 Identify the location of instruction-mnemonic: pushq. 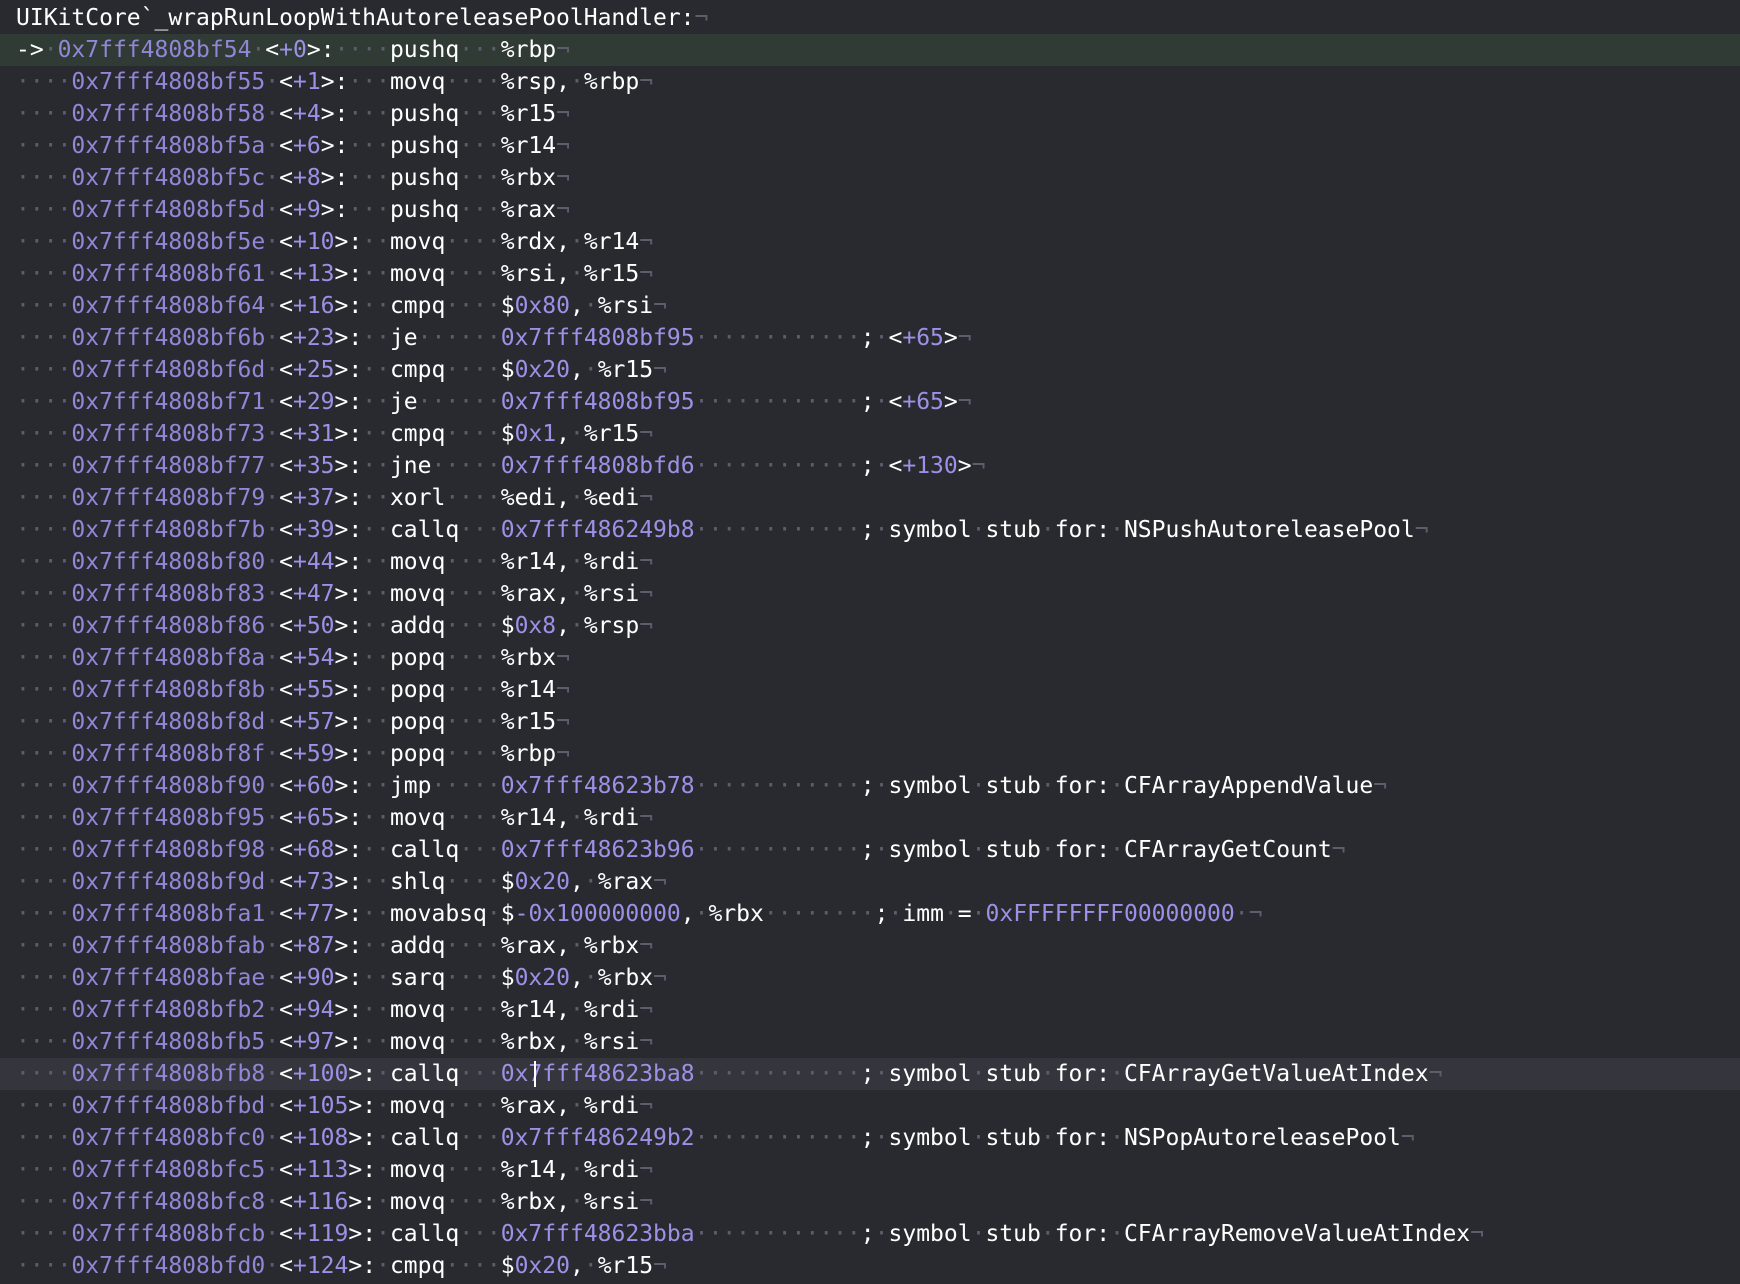
(424, 146).